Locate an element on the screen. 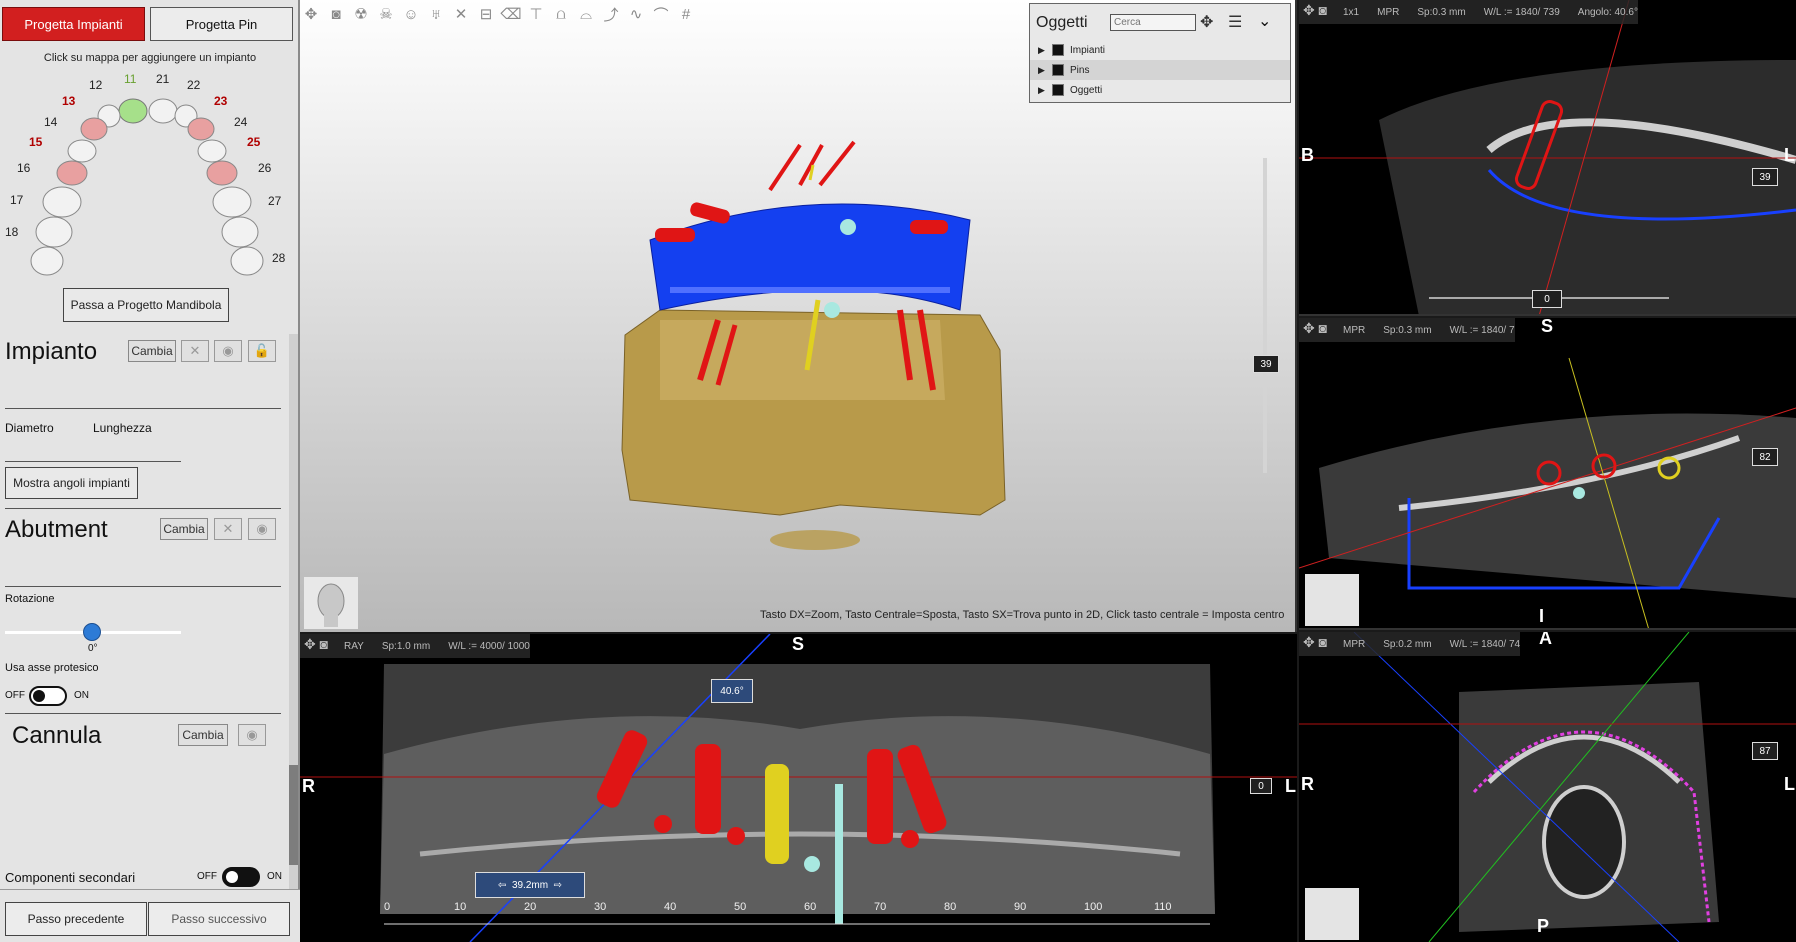  mpr-mid-tool-icons: ✥ ◙ is located at coordinates (1315, 328).